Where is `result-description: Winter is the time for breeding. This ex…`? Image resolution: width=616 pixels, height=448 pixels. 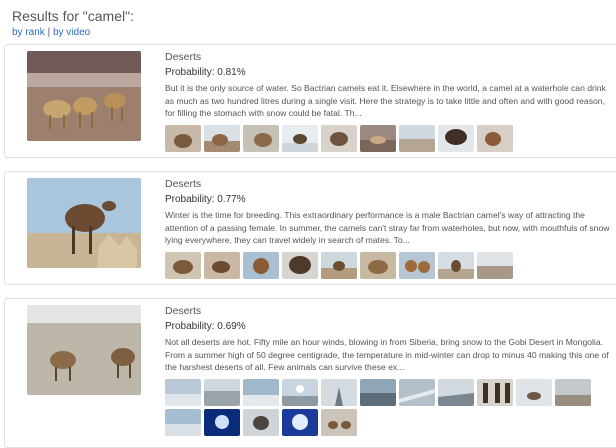 result-description: Winter is the time for breeding. This ex… is located at coordinates (387, 227).